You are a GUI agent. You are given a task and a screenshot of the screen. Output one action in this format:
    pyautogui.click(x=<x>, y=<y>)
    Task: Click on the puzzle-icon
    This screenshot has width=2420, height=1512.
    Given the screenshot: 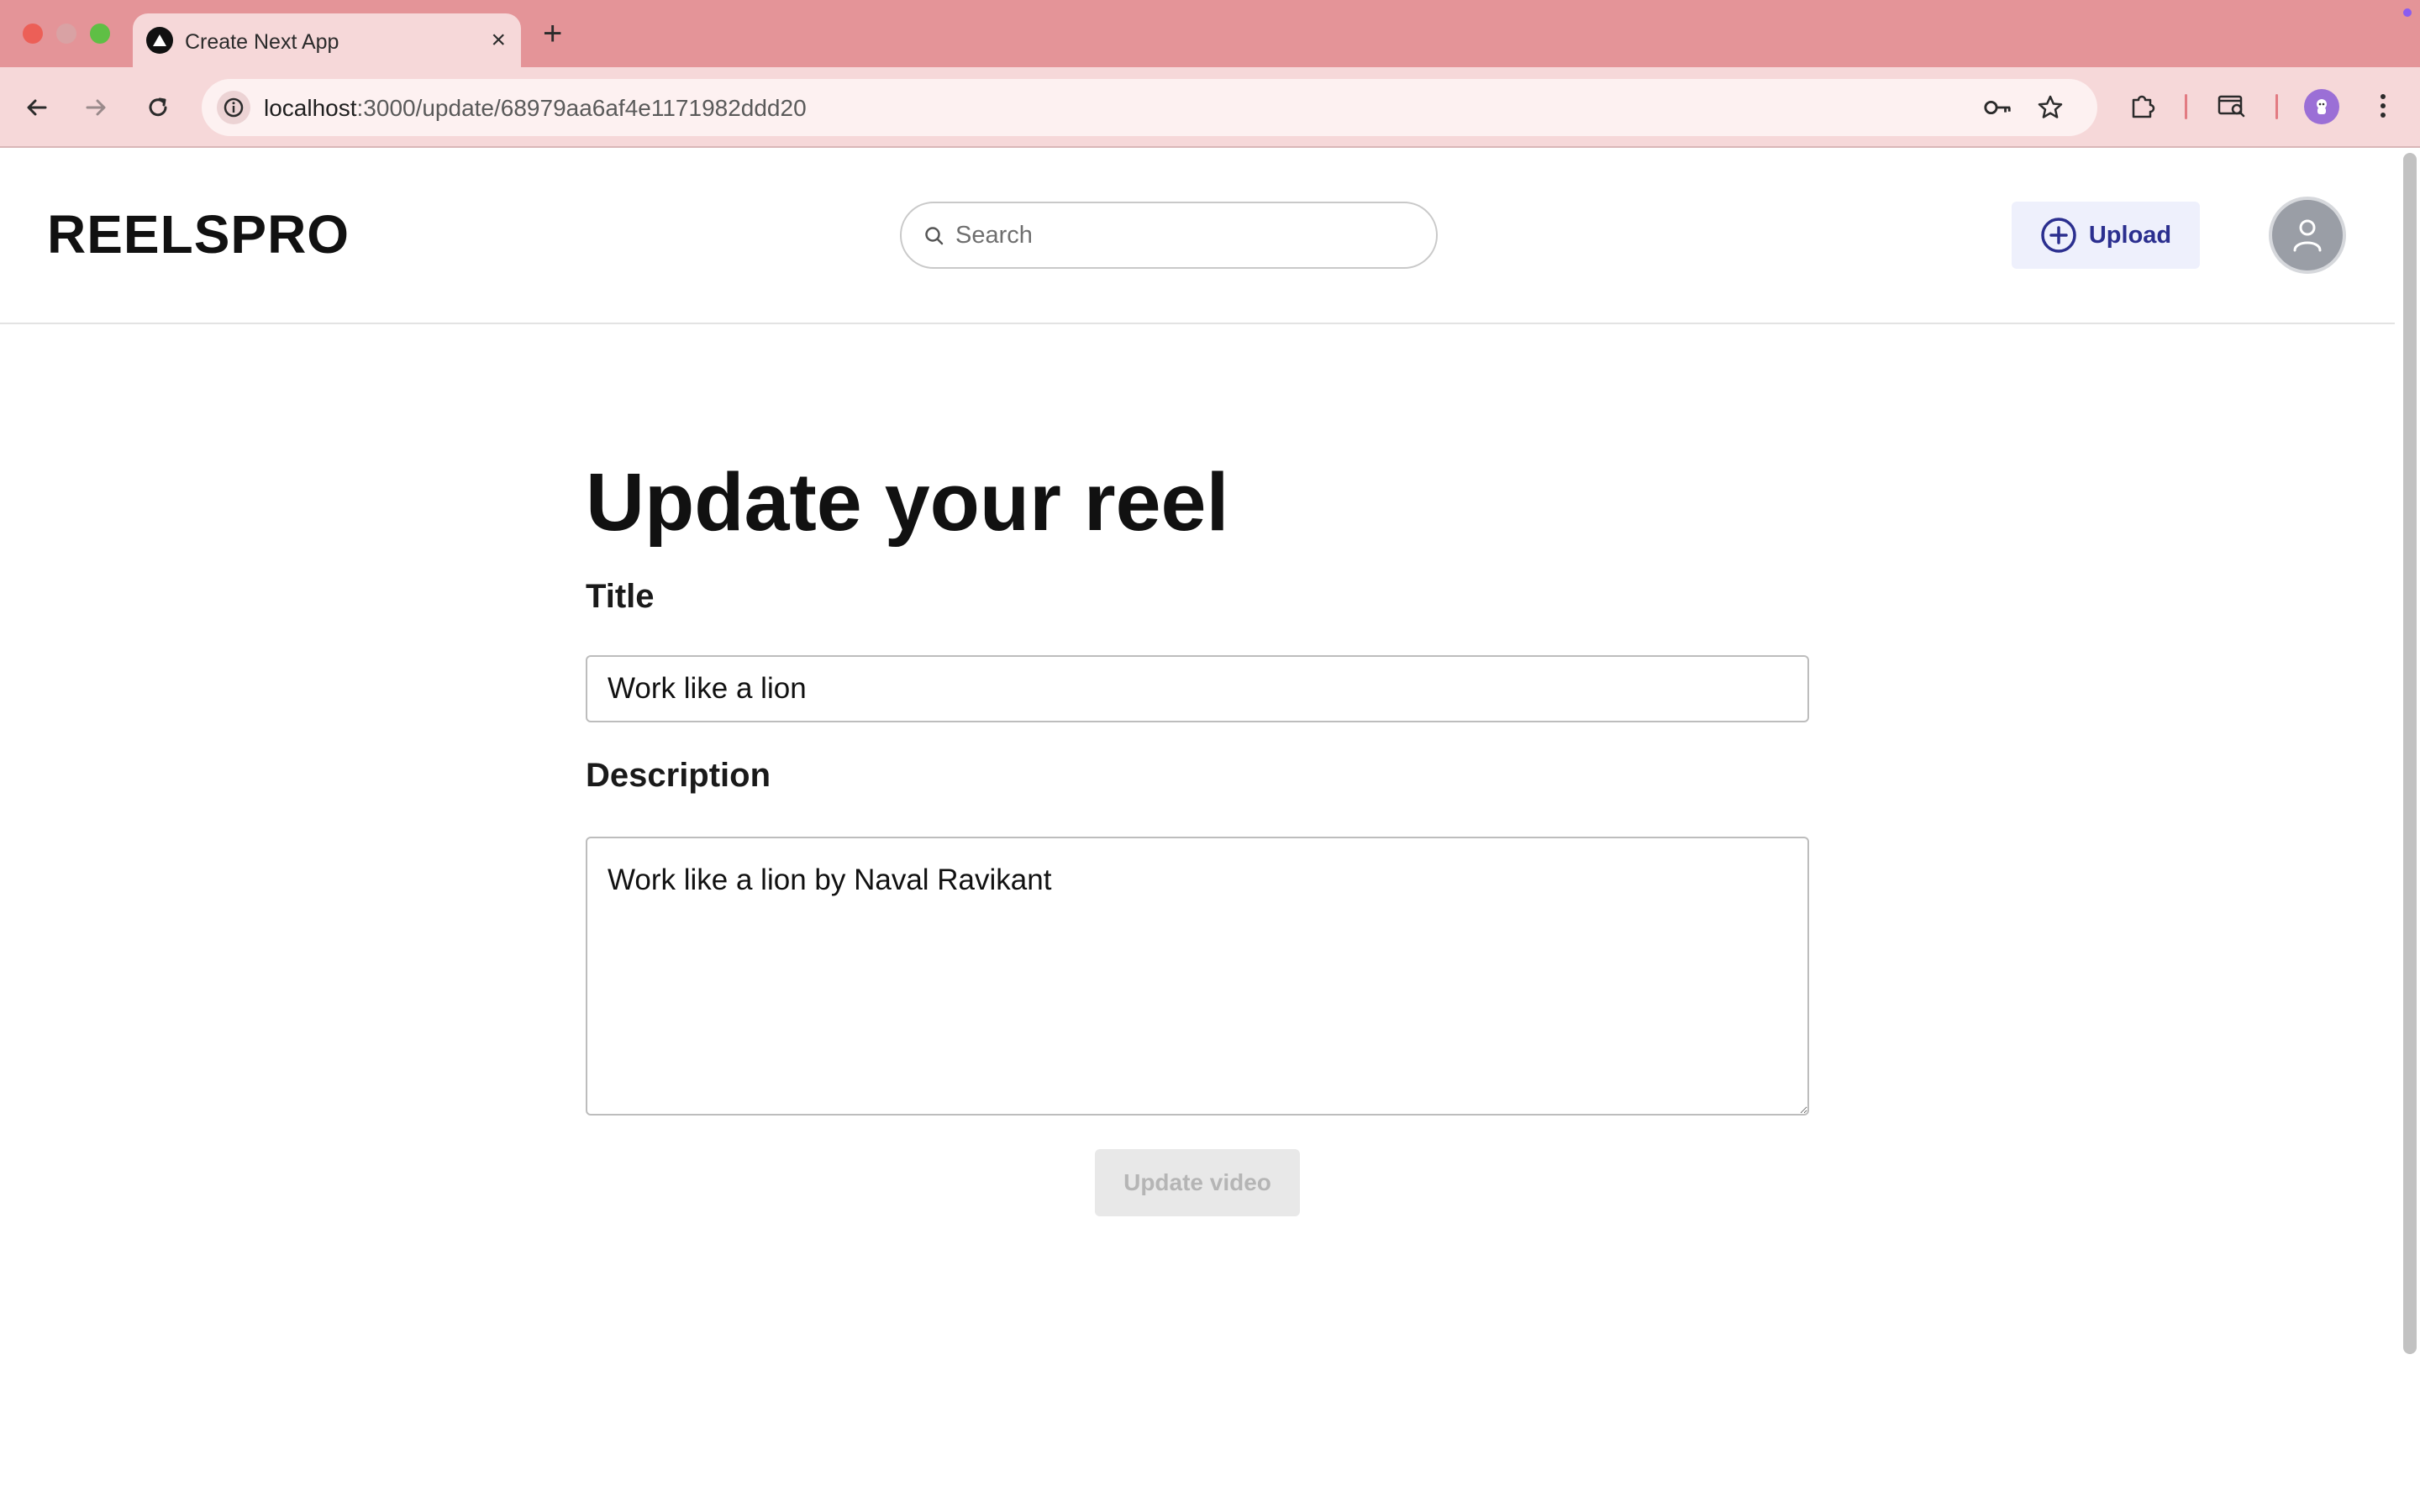 What is the action you would take?
    pyautogui.click(x=2143, y=105)
    